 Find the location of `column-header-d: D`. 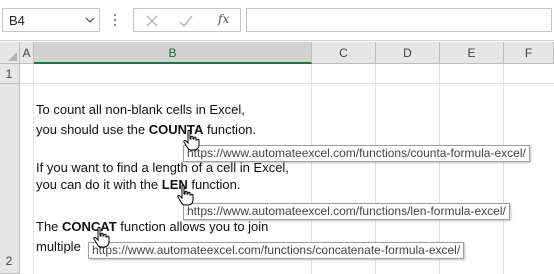

column-header-d: D is located at coordinates (408, 53).